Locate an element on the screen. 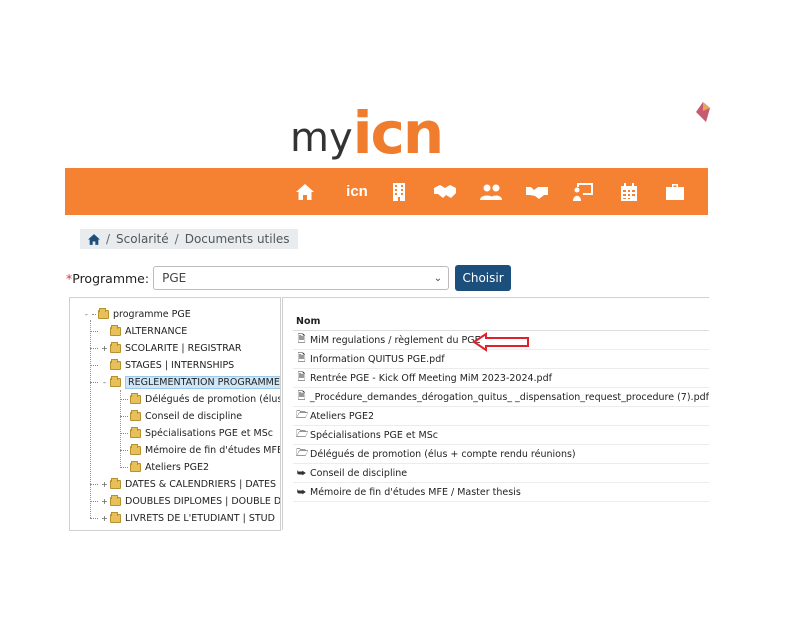 Image resolution: width=800 pixels, height=618 pixels. tree-root-label: programme PGE is located at coordinates (152, 314).